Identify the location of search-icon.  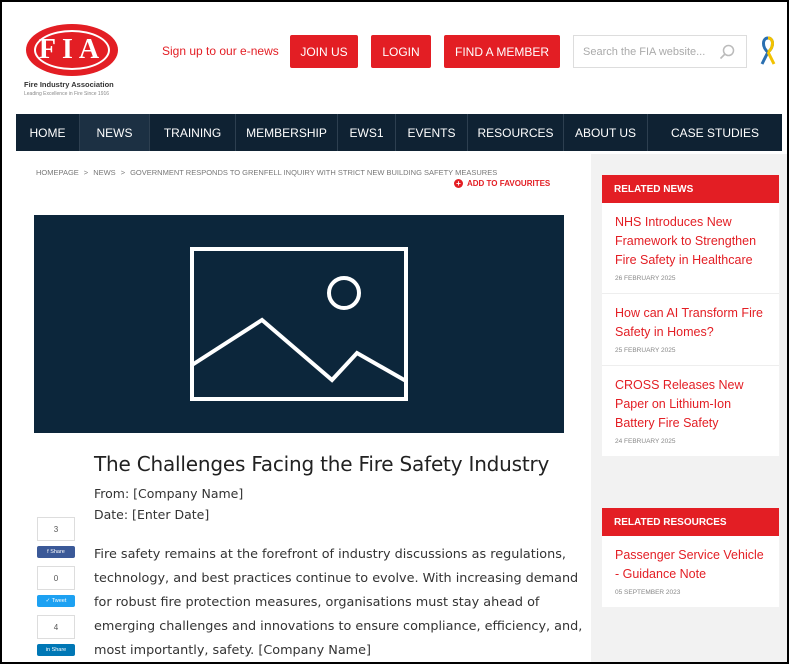
(727, 52).